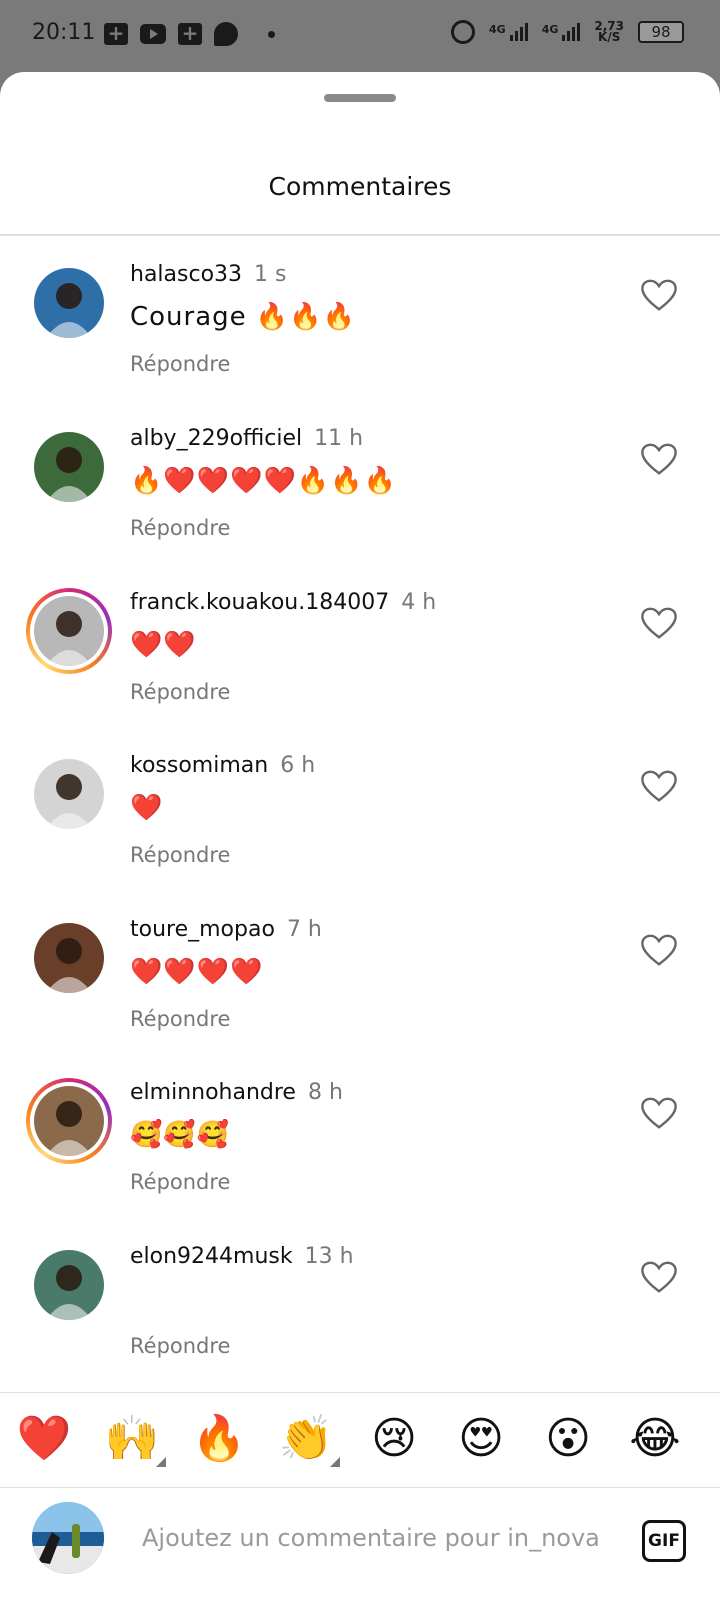  What do you see at coordinates (298, 765) in the screenshot?
I see `comment-timestamp: 6 h` at bounding box center [298, 765].